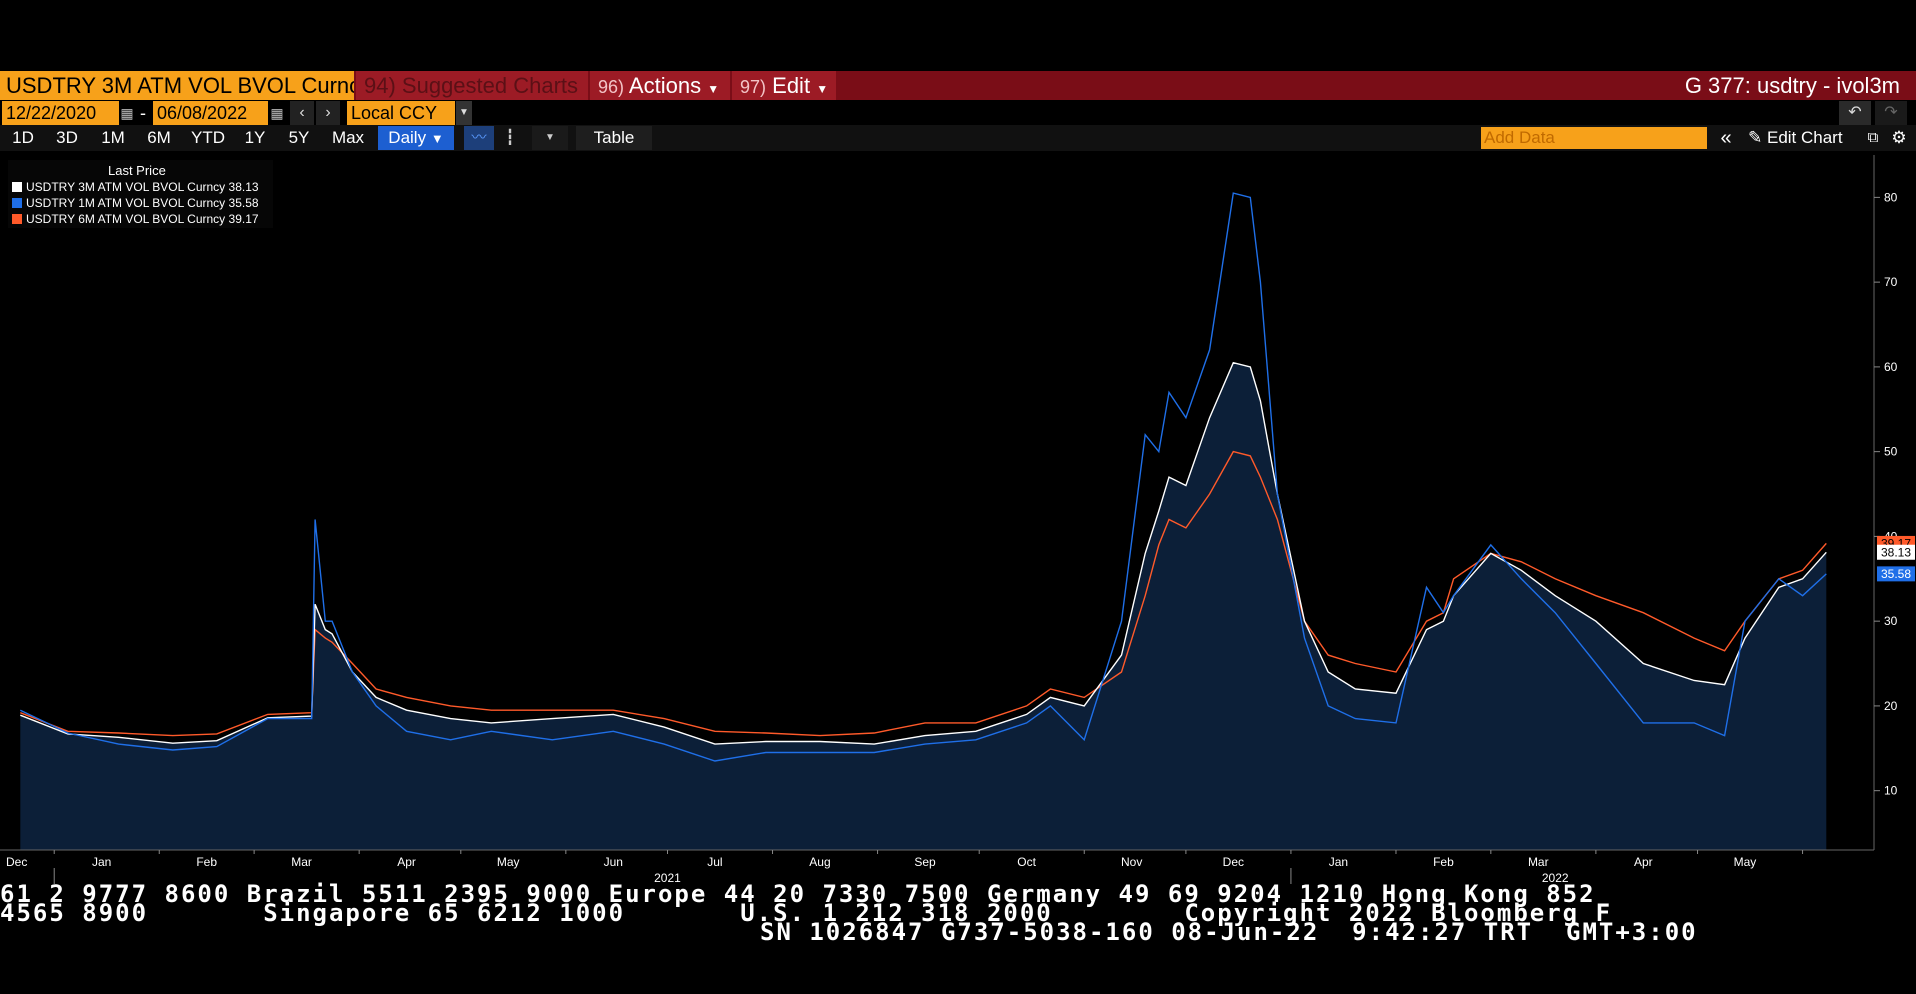  I want to click on last-value-label: 35.58, so click(1896, 574).